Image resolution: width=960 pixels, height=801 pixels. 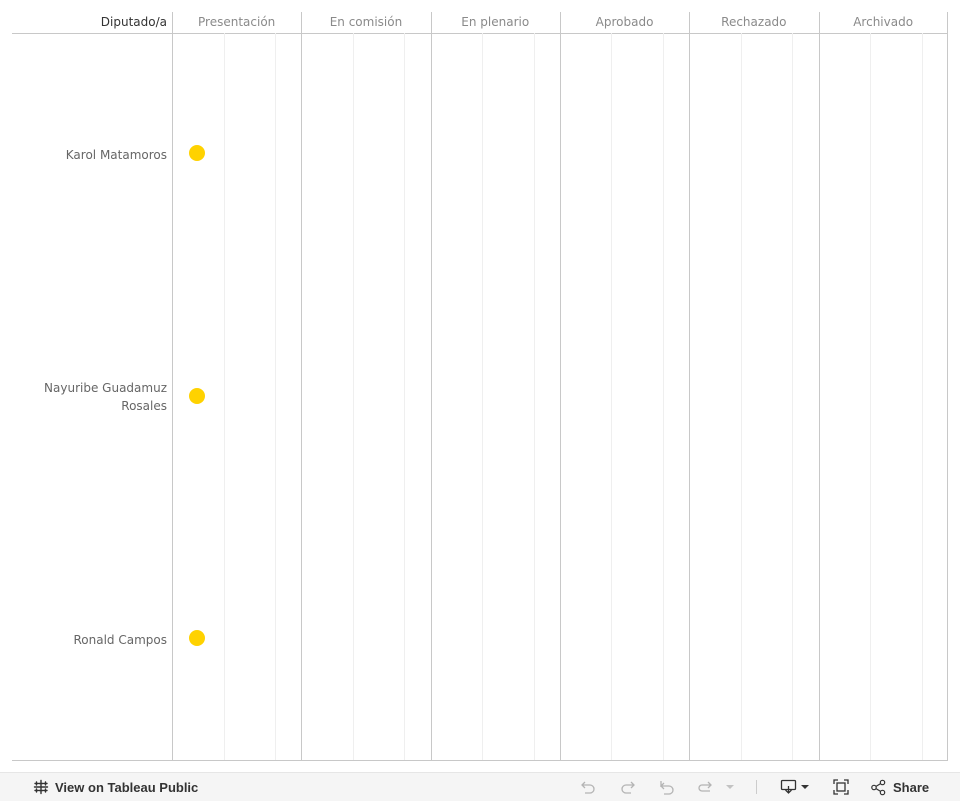 I want to click on view-on-tableau-button: View on Tableau Public, so click(x=115, y=787).